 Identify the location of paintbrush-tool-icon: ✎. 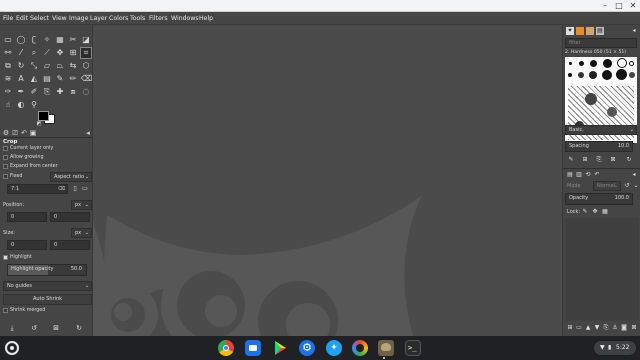
(60, 79).